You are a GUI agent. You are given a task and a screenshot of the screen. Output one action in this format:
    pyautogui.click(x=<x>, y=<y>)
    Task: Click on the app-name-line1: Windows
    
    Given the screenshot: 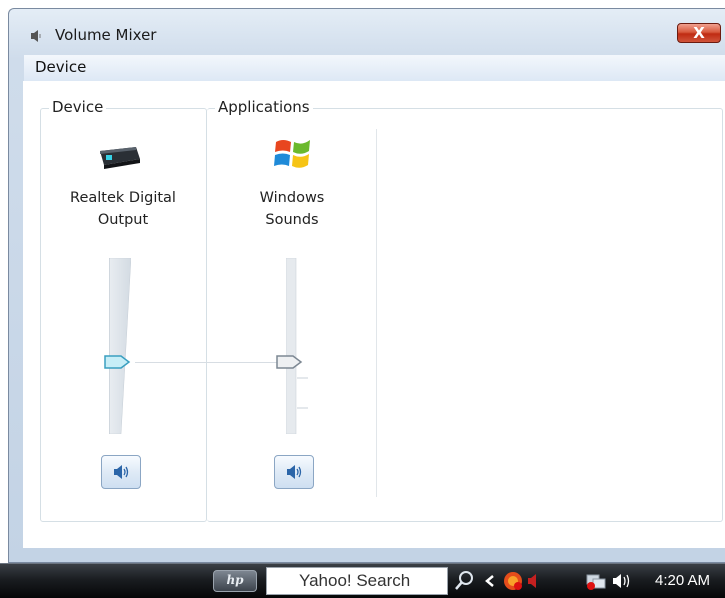 What is the action you would take?
    pyautogui.click(x=292, y=198)
    